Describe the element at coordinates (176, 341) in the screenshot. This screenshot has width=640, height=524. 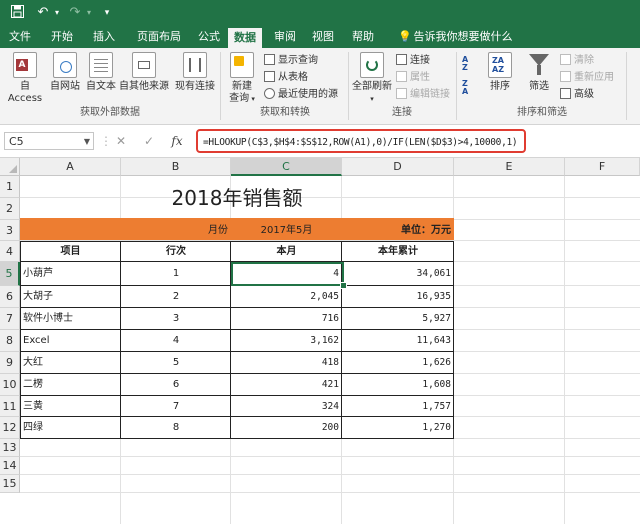
I see `table-row-index: 4` at that location.